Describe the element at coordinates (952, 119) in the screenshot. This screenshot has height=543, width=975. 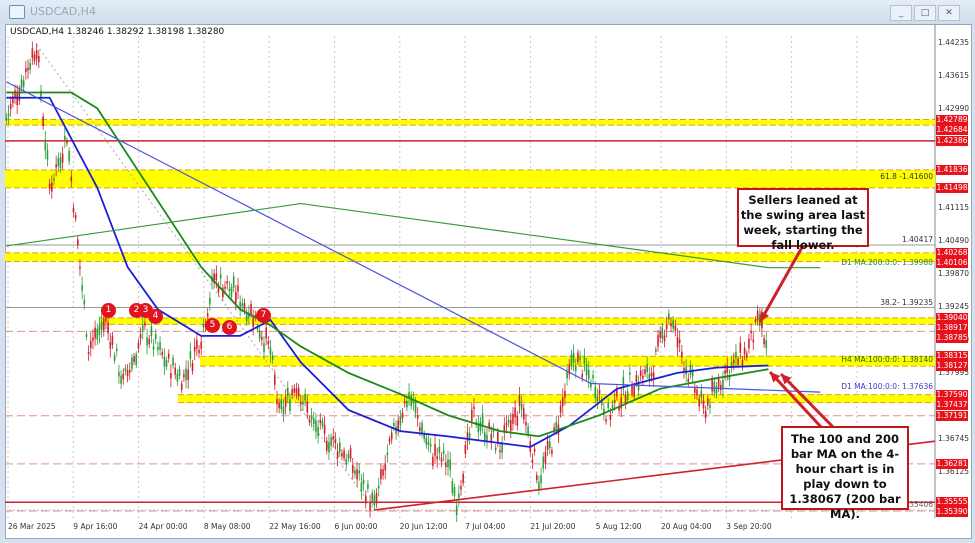
I see `price-tag: 1.42789` at that location.